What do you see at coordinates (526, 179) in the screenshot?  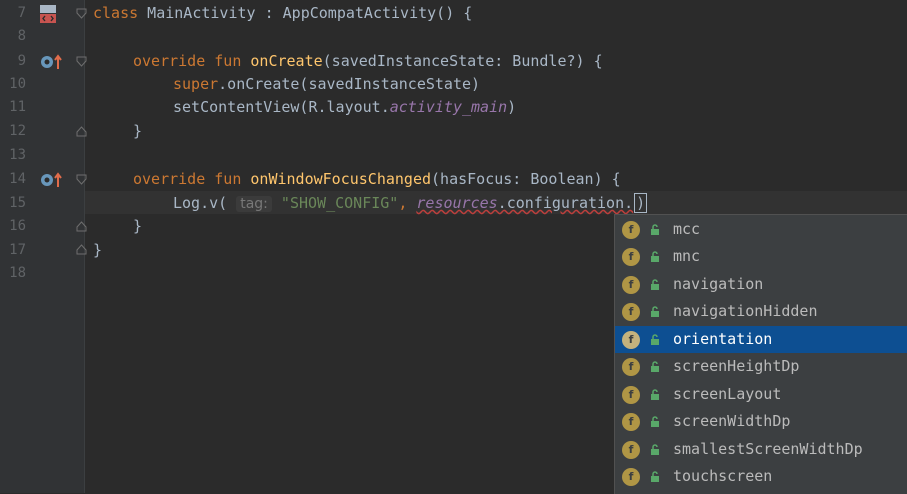 I see `code-text: (hasFocus: Boolean) {` at bounding box center [526, 179].